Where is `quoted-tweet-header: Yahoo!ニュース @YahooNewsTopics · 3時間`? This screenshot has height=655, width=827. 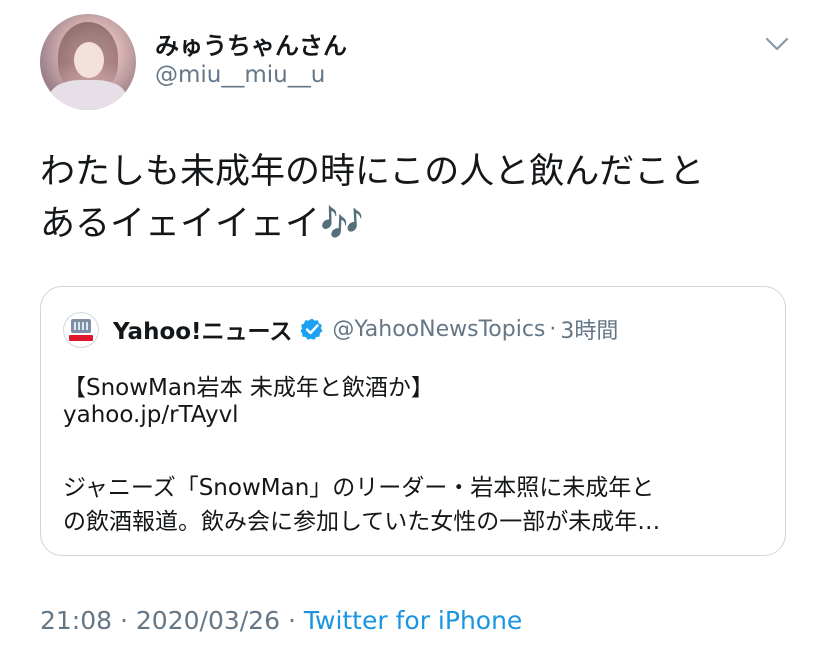 quoted-tweet-header: Yahoo!ニュース @YahooNewsTopics · 3時間 is located at coordinates (365, 329).